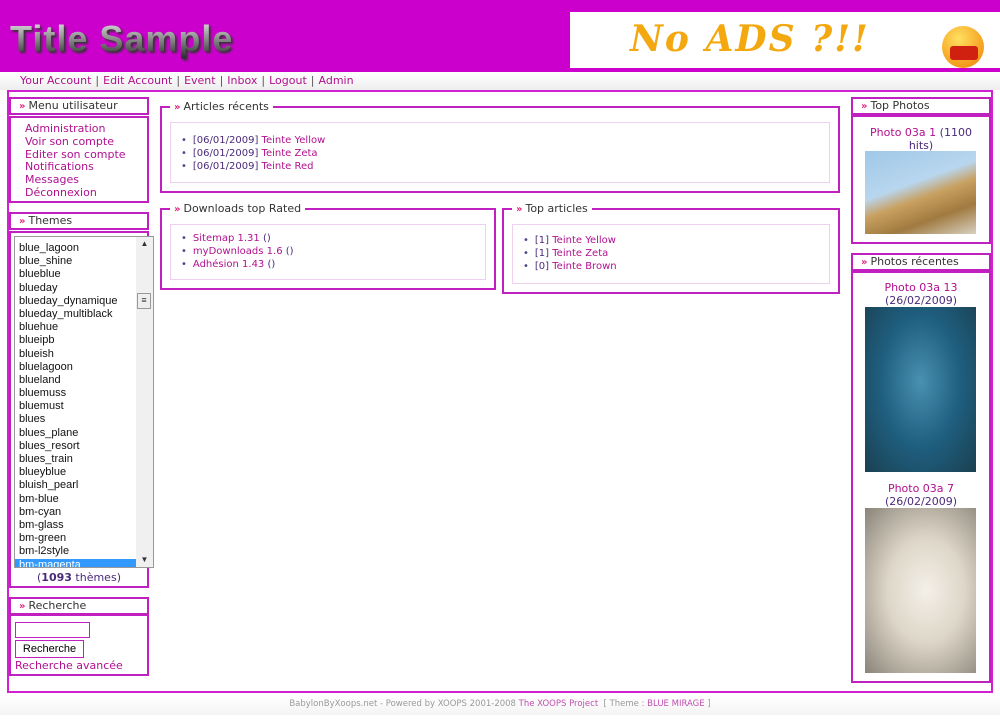  I want to click on list-item: Adhésion 1.43 (), so click(333, 265).